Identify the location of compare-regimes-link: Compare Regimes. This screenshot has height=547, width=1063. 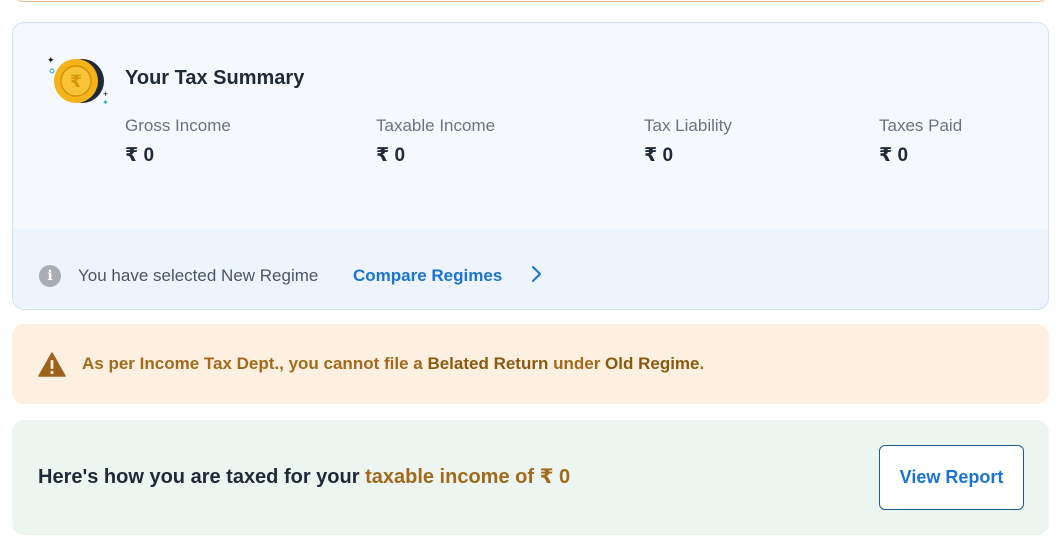
(427, 276).